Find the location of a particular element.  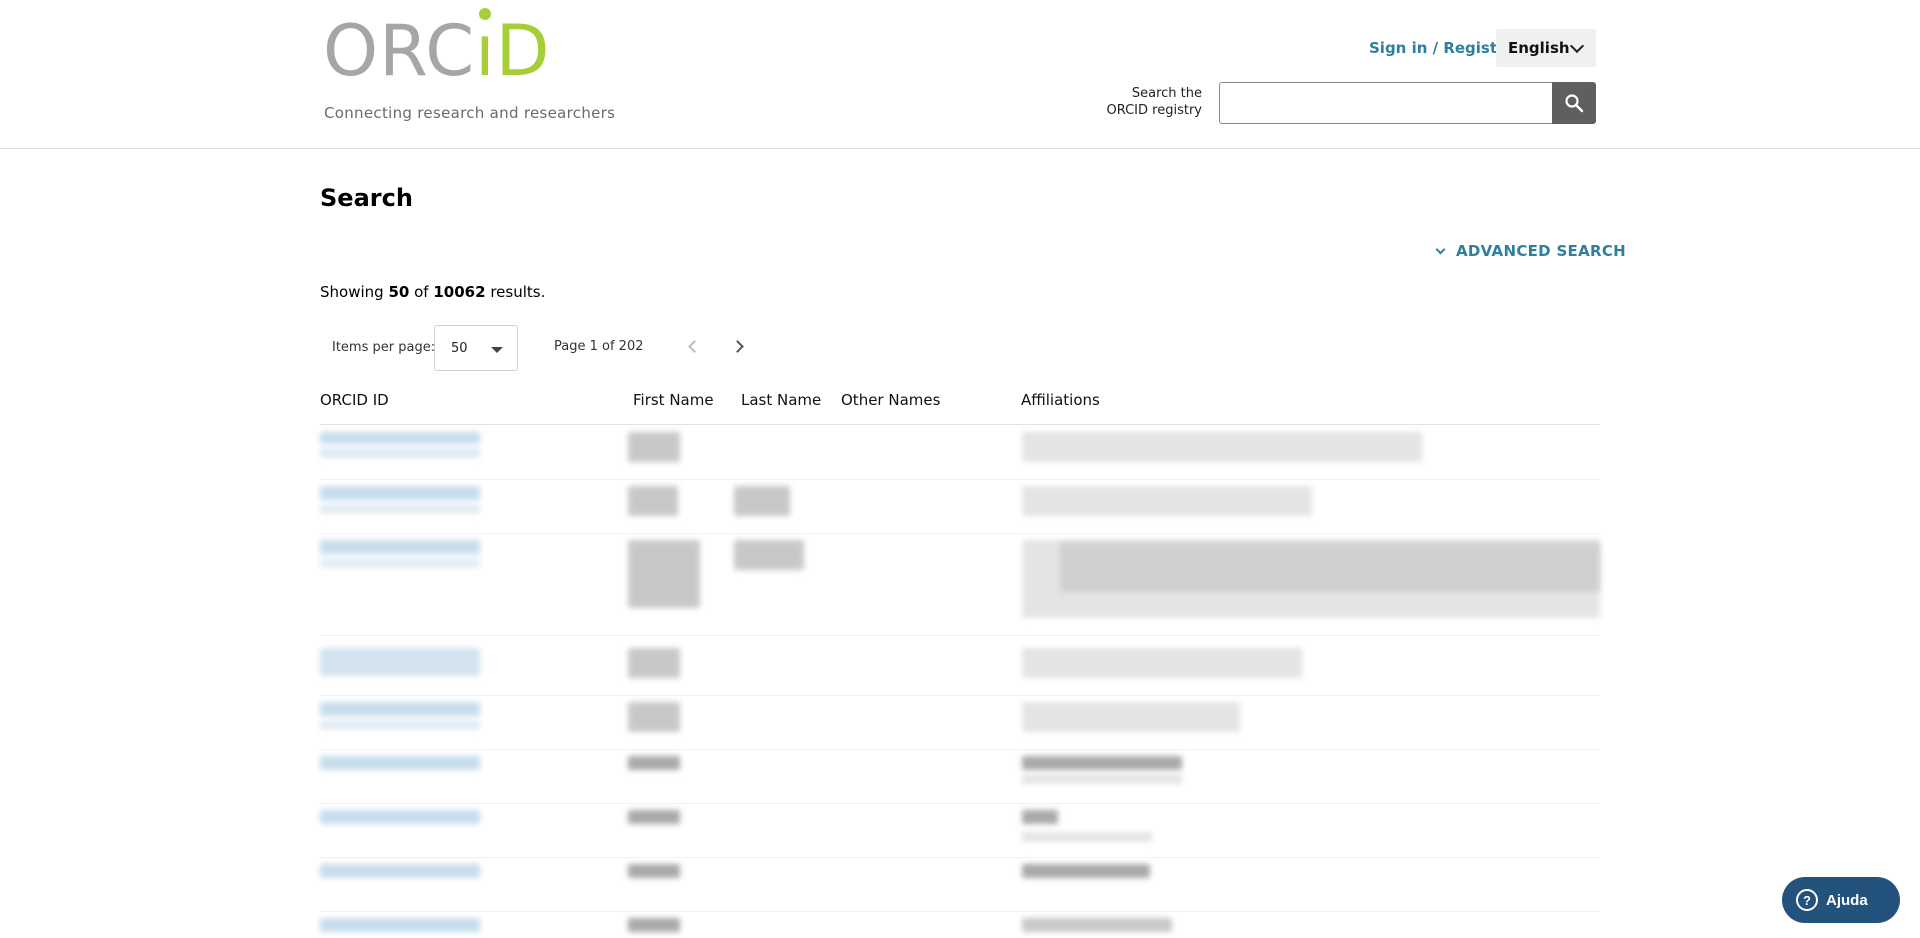

next-page-button is located at coordinates (740, 347).